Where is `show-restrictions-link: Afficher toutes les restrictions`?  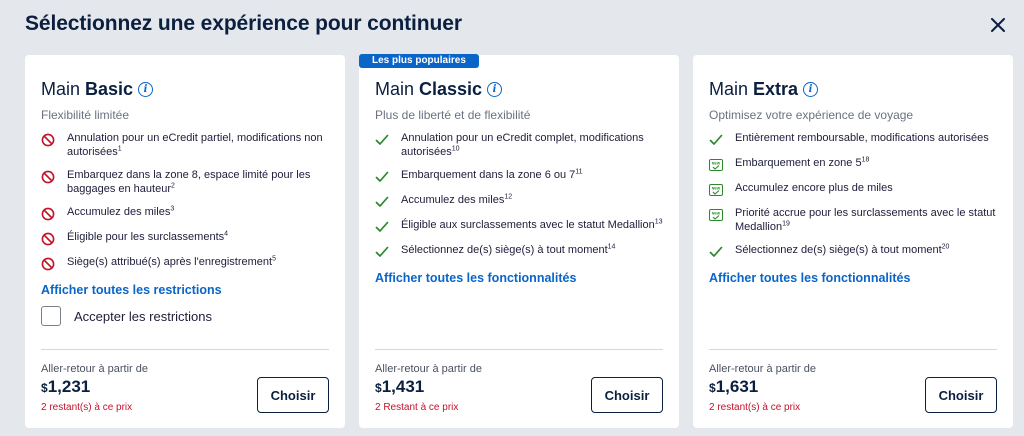 show-restrictions-link: Afficher toutes les restrictions is located at coordinates (131, 290).